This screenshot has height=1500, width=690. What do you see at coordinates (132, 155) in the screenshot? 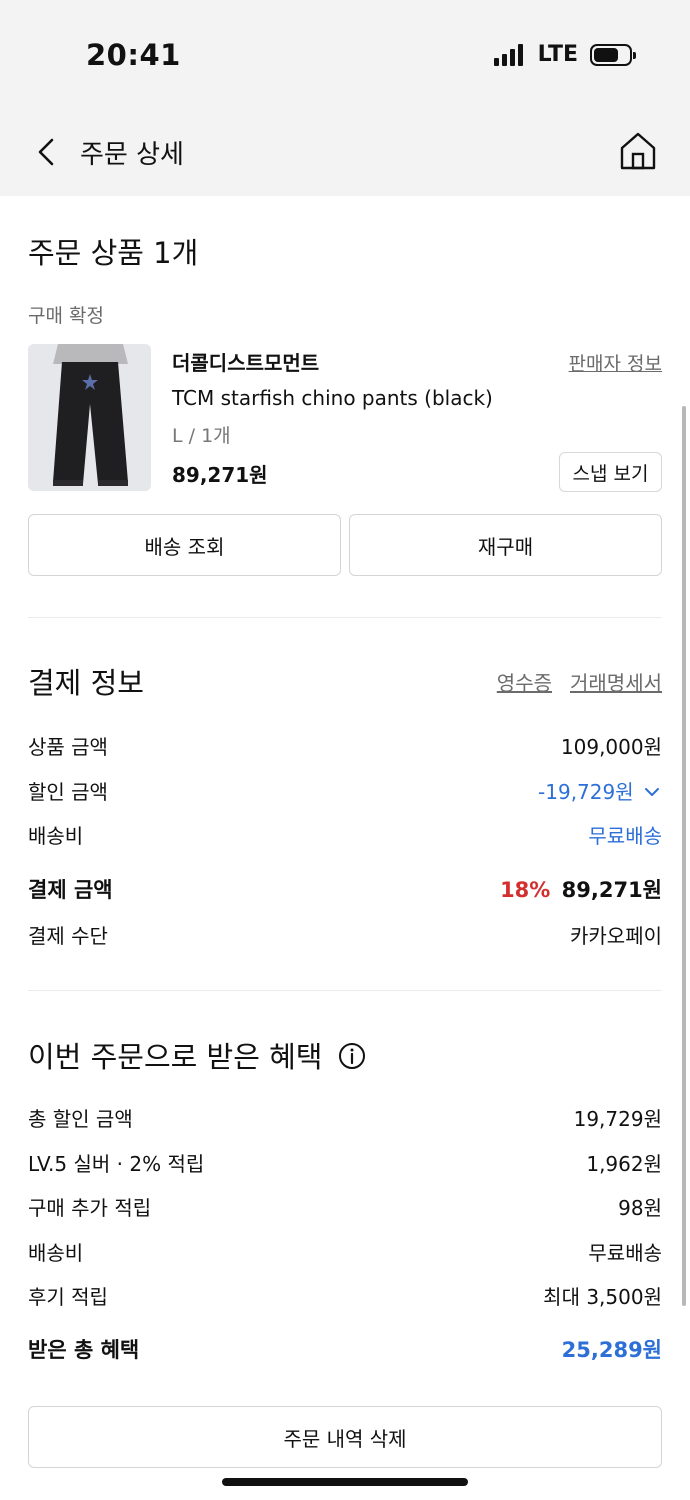
I see `page-title: 주문 상세` at bounding box center [132, 155].